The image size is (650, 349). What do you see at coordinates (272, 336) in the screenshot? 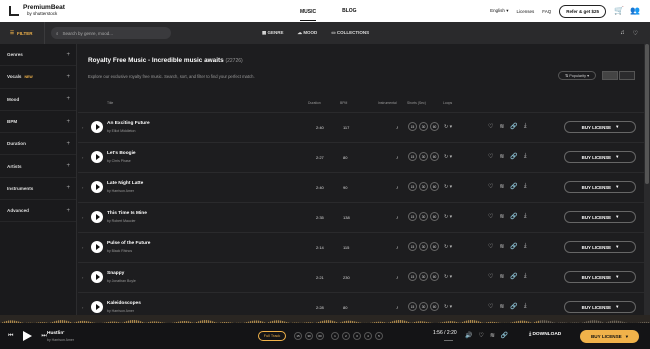
I see `full-track-button: Full Track` at bounding box center [272, 336].